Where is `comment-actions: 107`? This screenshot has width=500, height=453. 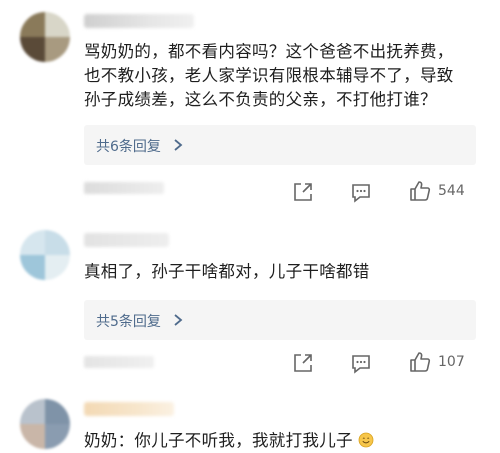 comment-actions: 107 is located at coordinates (390, 363).